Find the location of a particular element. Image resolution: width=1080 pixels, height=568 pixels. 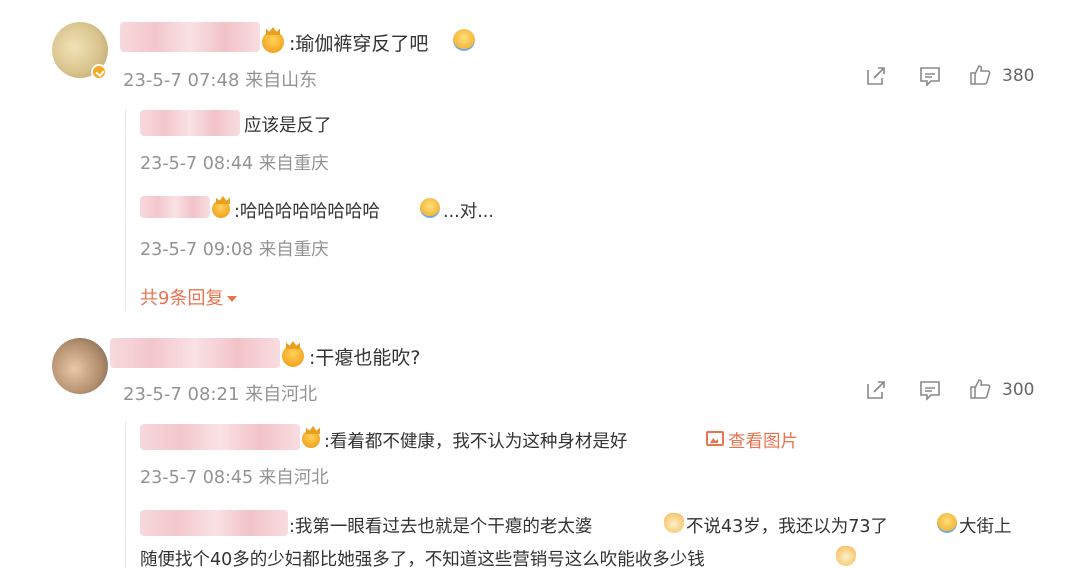

reply-thread-line is located at coordinates (125, 495).